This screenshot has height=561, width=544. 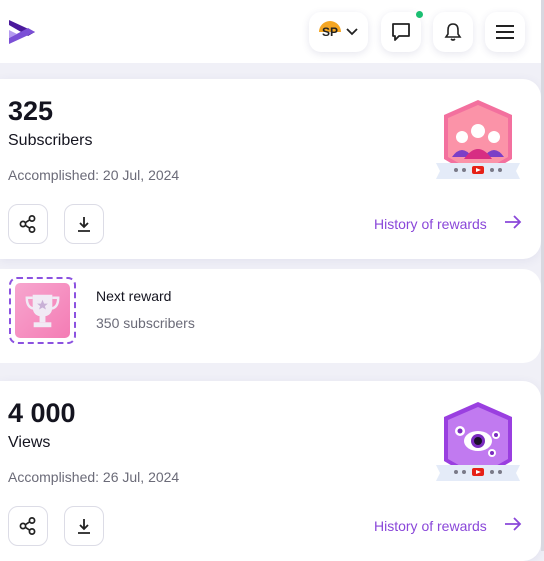 I want to click on next-reward-target: 350 subscribers, so click(x=145, y=323).